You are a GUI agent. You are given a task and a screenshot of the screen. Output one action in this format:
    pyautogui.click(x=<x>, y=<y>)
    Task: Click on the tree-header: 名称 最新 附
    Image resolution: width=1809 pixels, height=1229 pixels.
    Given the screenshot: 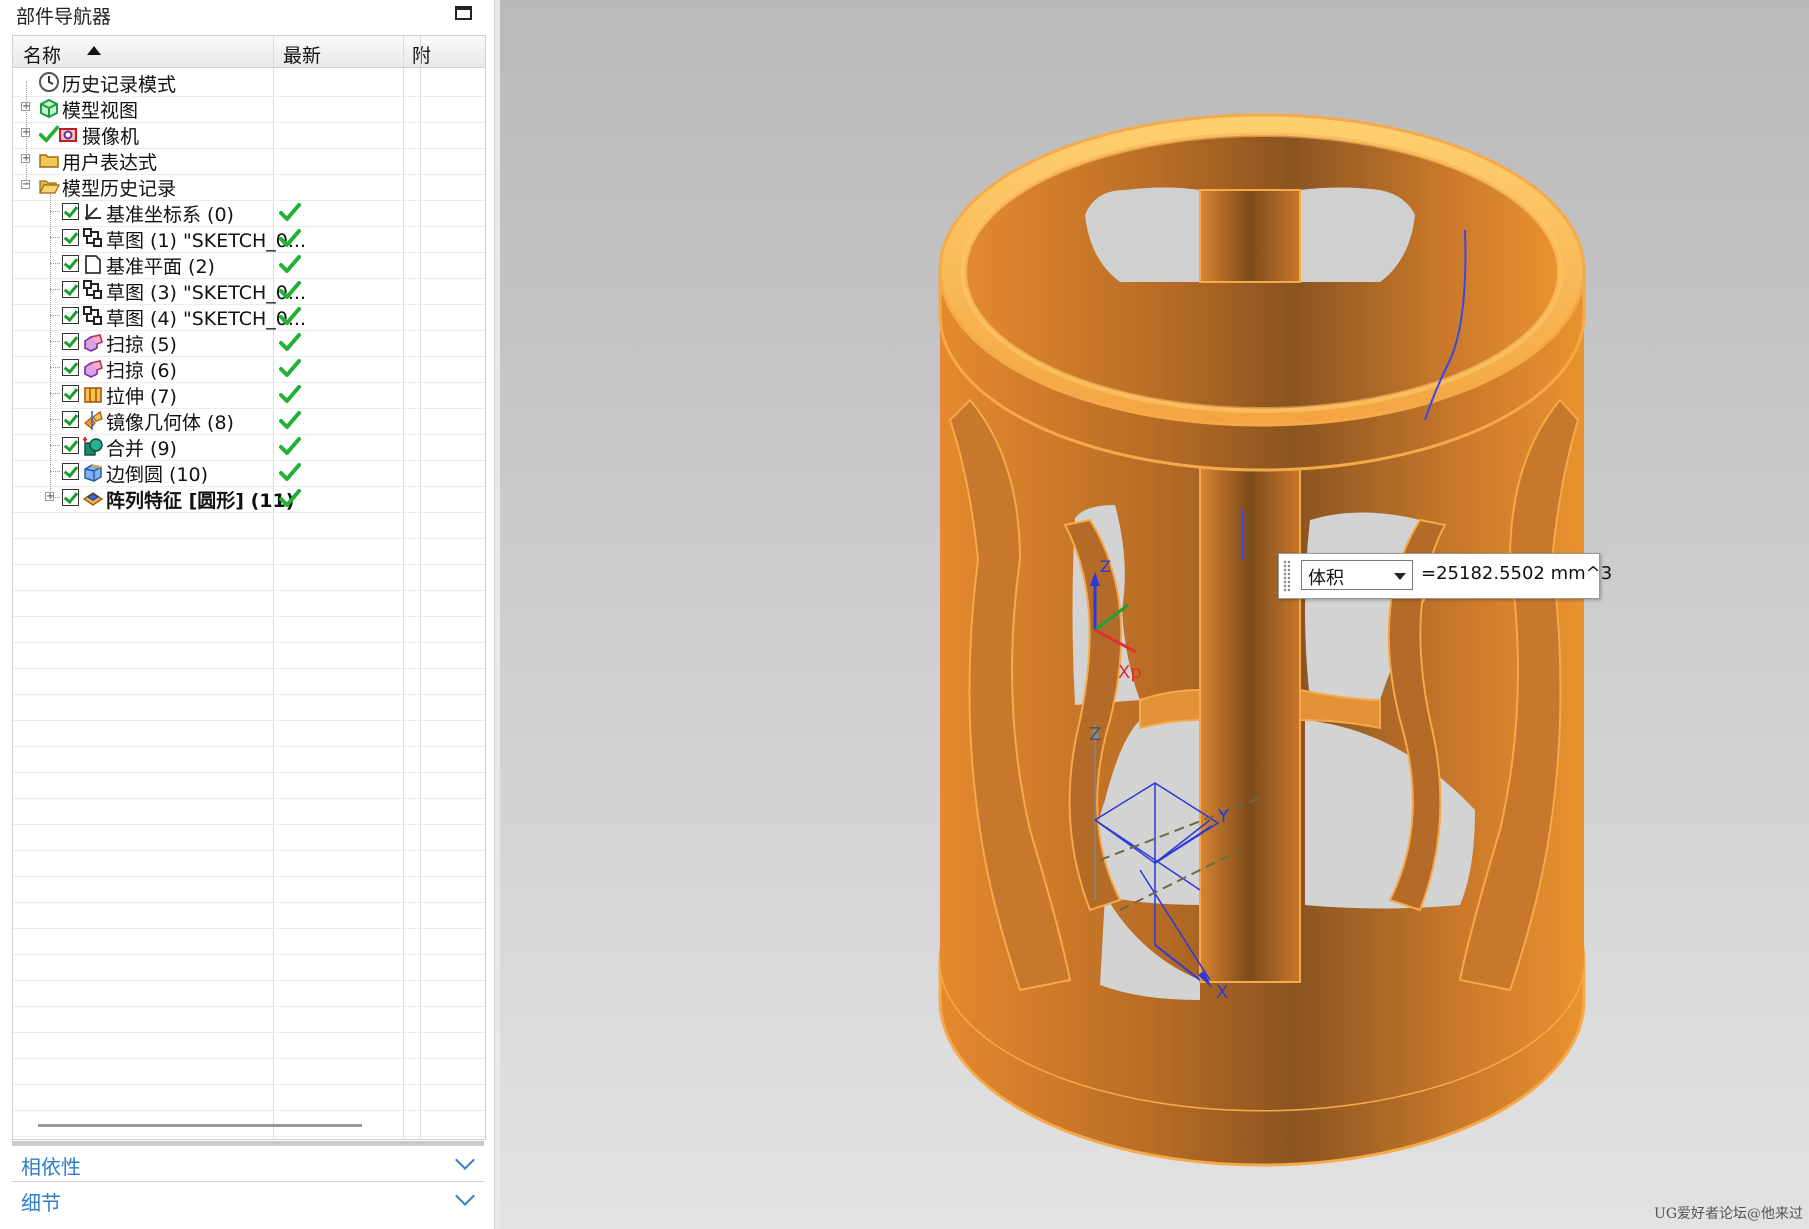 What is the action you would take?
    pyautogui.click(x=249, y=52)
    